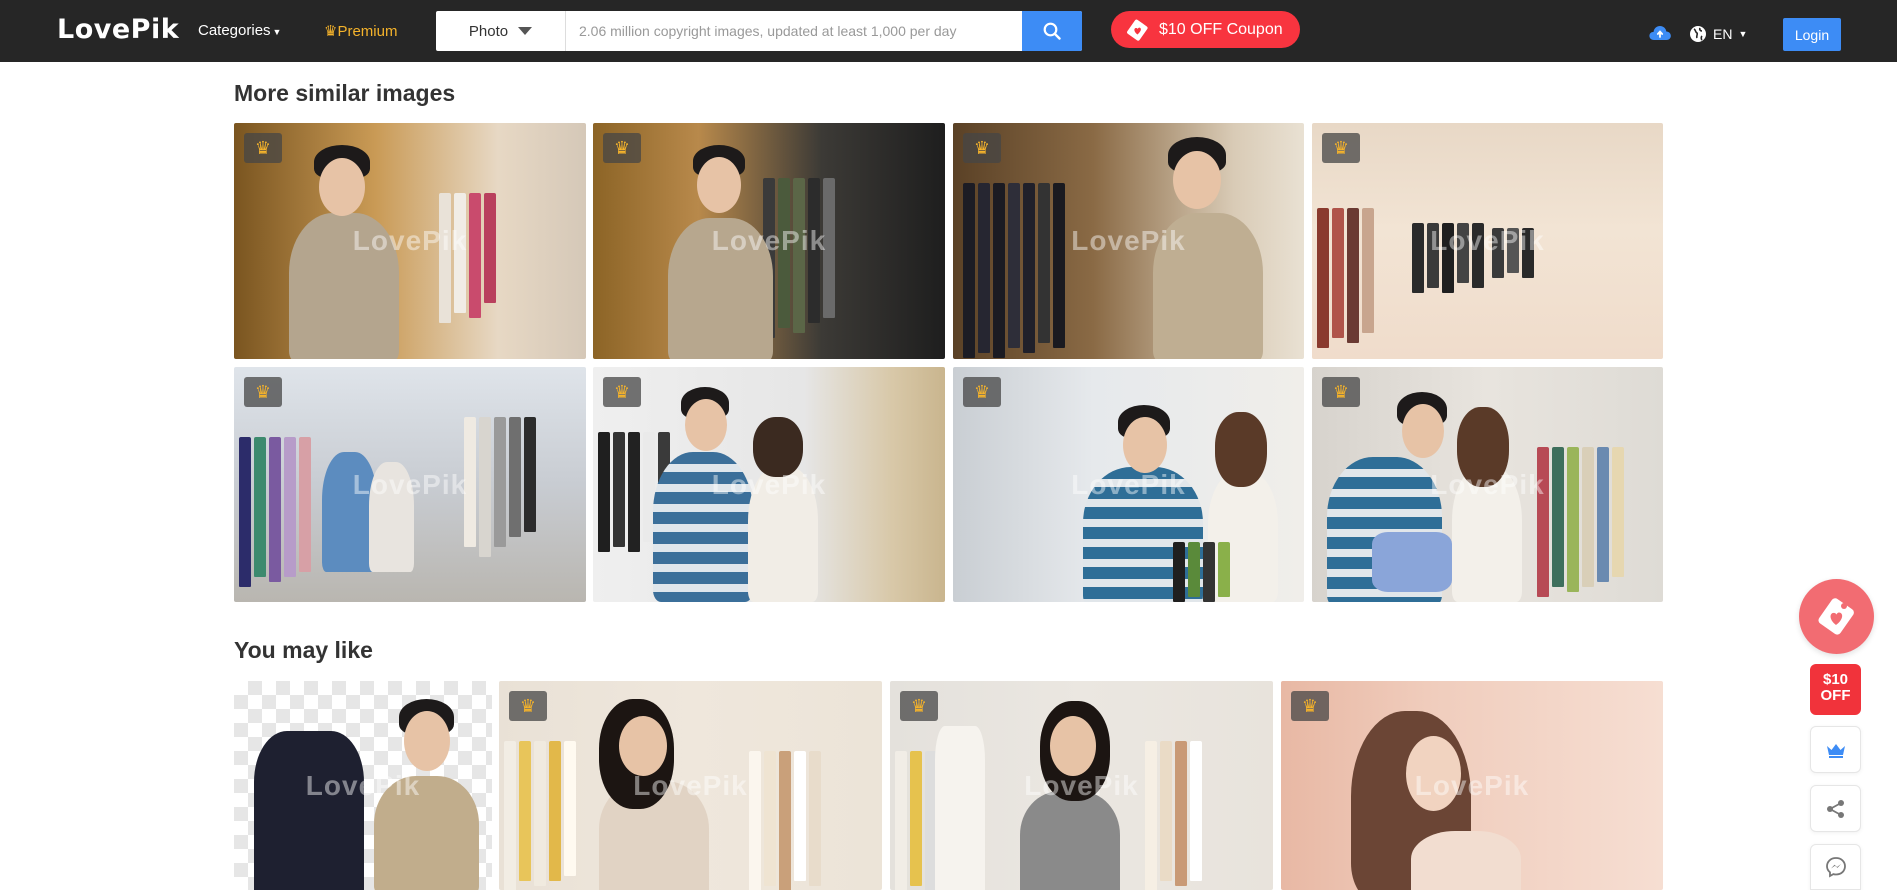 The height and width of the screenshot is (890, 1897). I want to click on similar-section-title: More similar images, so click(345, 93).